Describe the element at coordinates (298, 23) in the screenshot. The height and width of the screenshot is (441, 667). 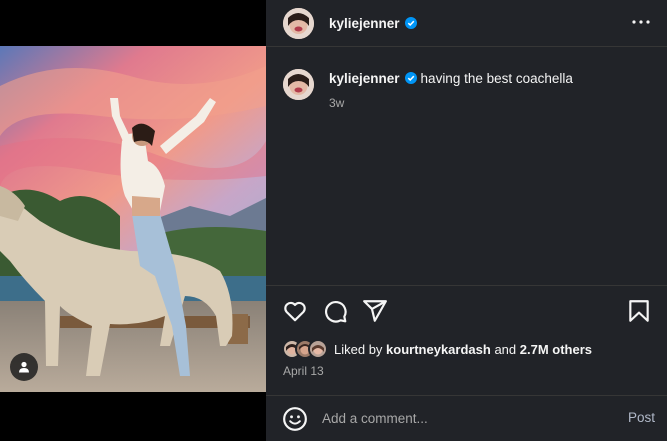
I see `author-avatar` at that location.